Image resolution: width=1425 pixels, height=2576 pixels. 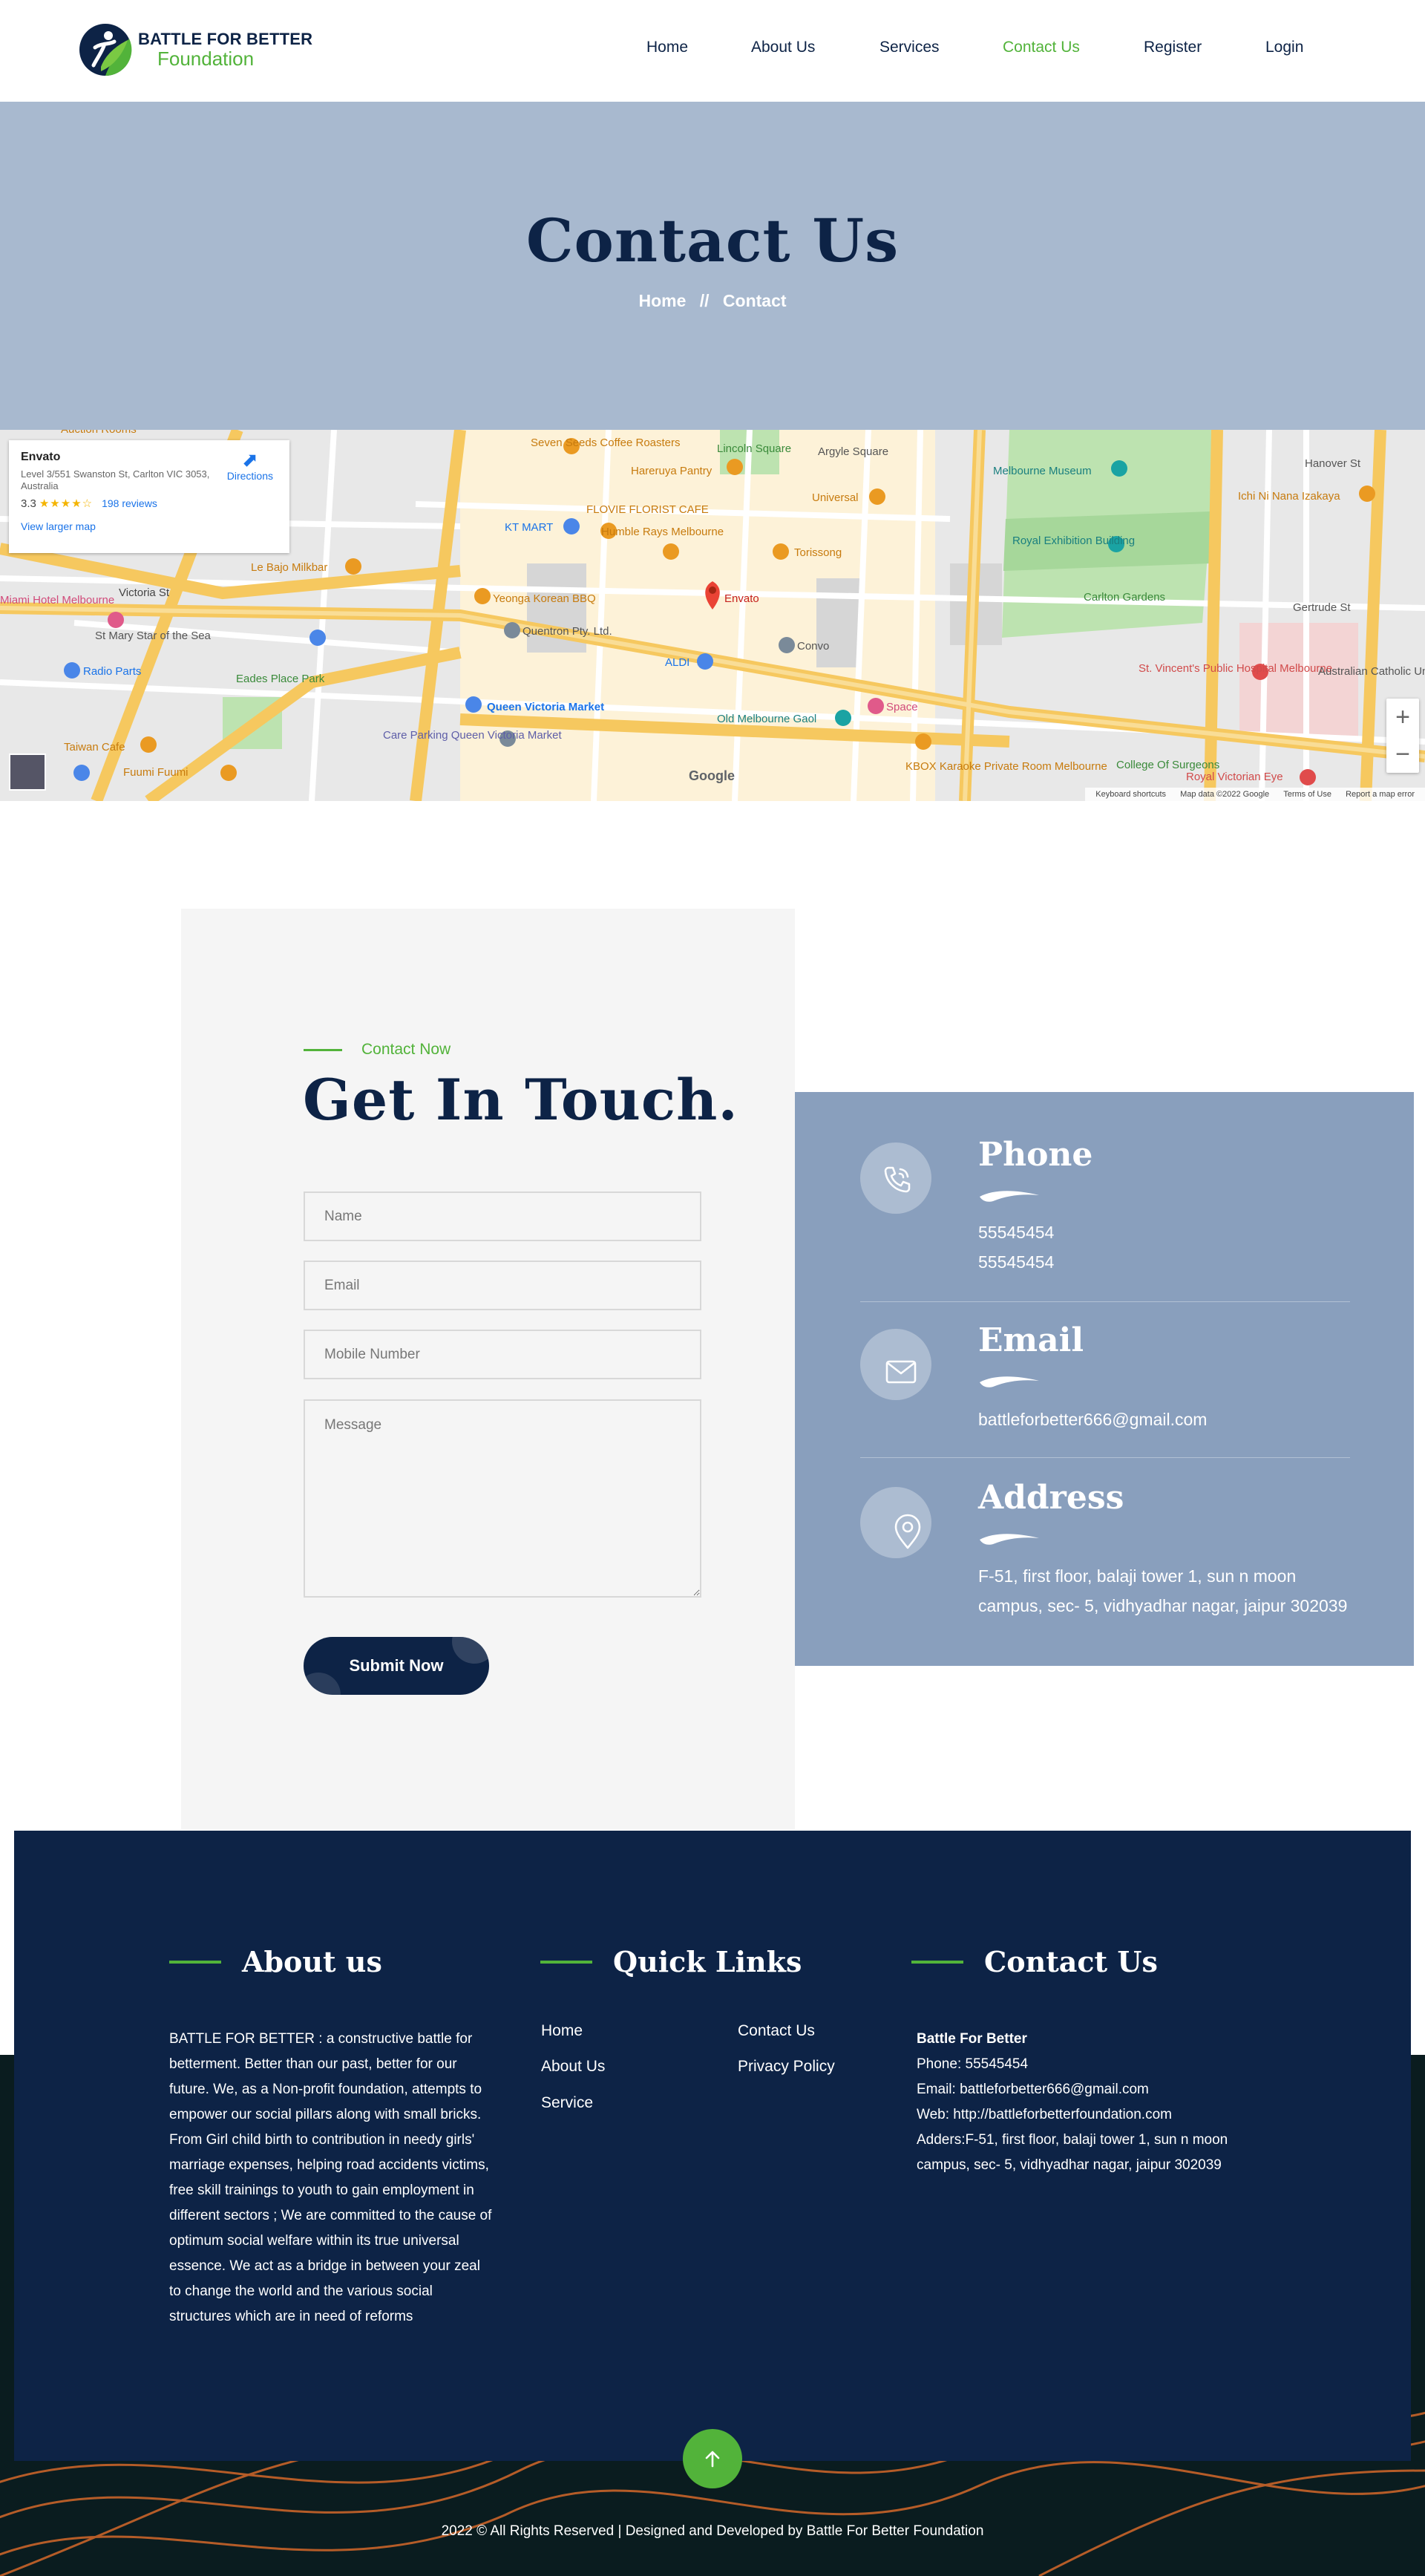 What do you see at coordinates (1016, 1262) in the screenshot?
I see `phone-line-2: 55545454` at bounding box center [1016, 1262].